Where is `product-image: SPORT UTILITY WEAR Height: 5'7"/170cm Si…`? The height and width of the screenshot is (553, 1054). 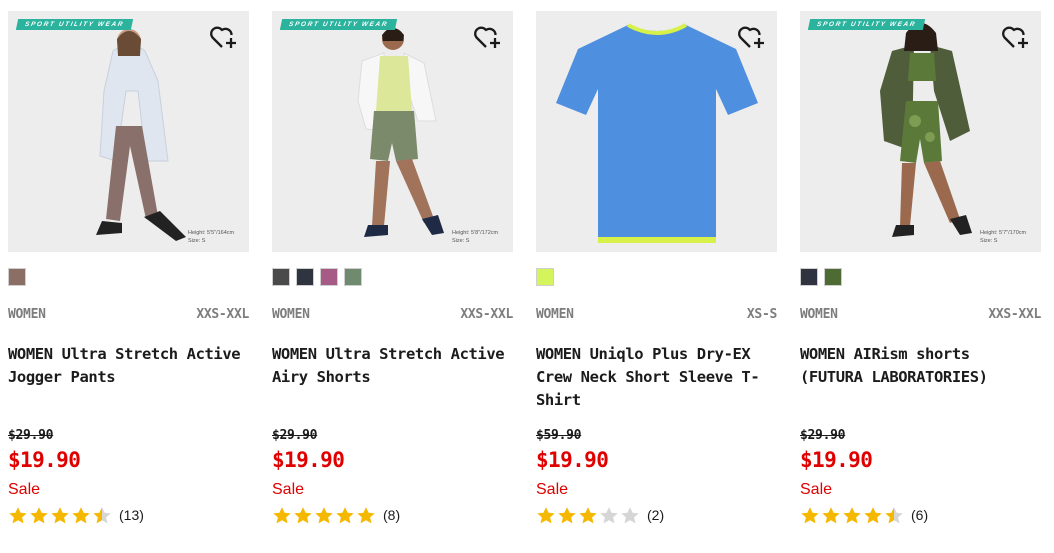 product-image: SPORT UTILITY WEAR Height: 5'7"/170cm Si… is located at coordinates (920, 131).